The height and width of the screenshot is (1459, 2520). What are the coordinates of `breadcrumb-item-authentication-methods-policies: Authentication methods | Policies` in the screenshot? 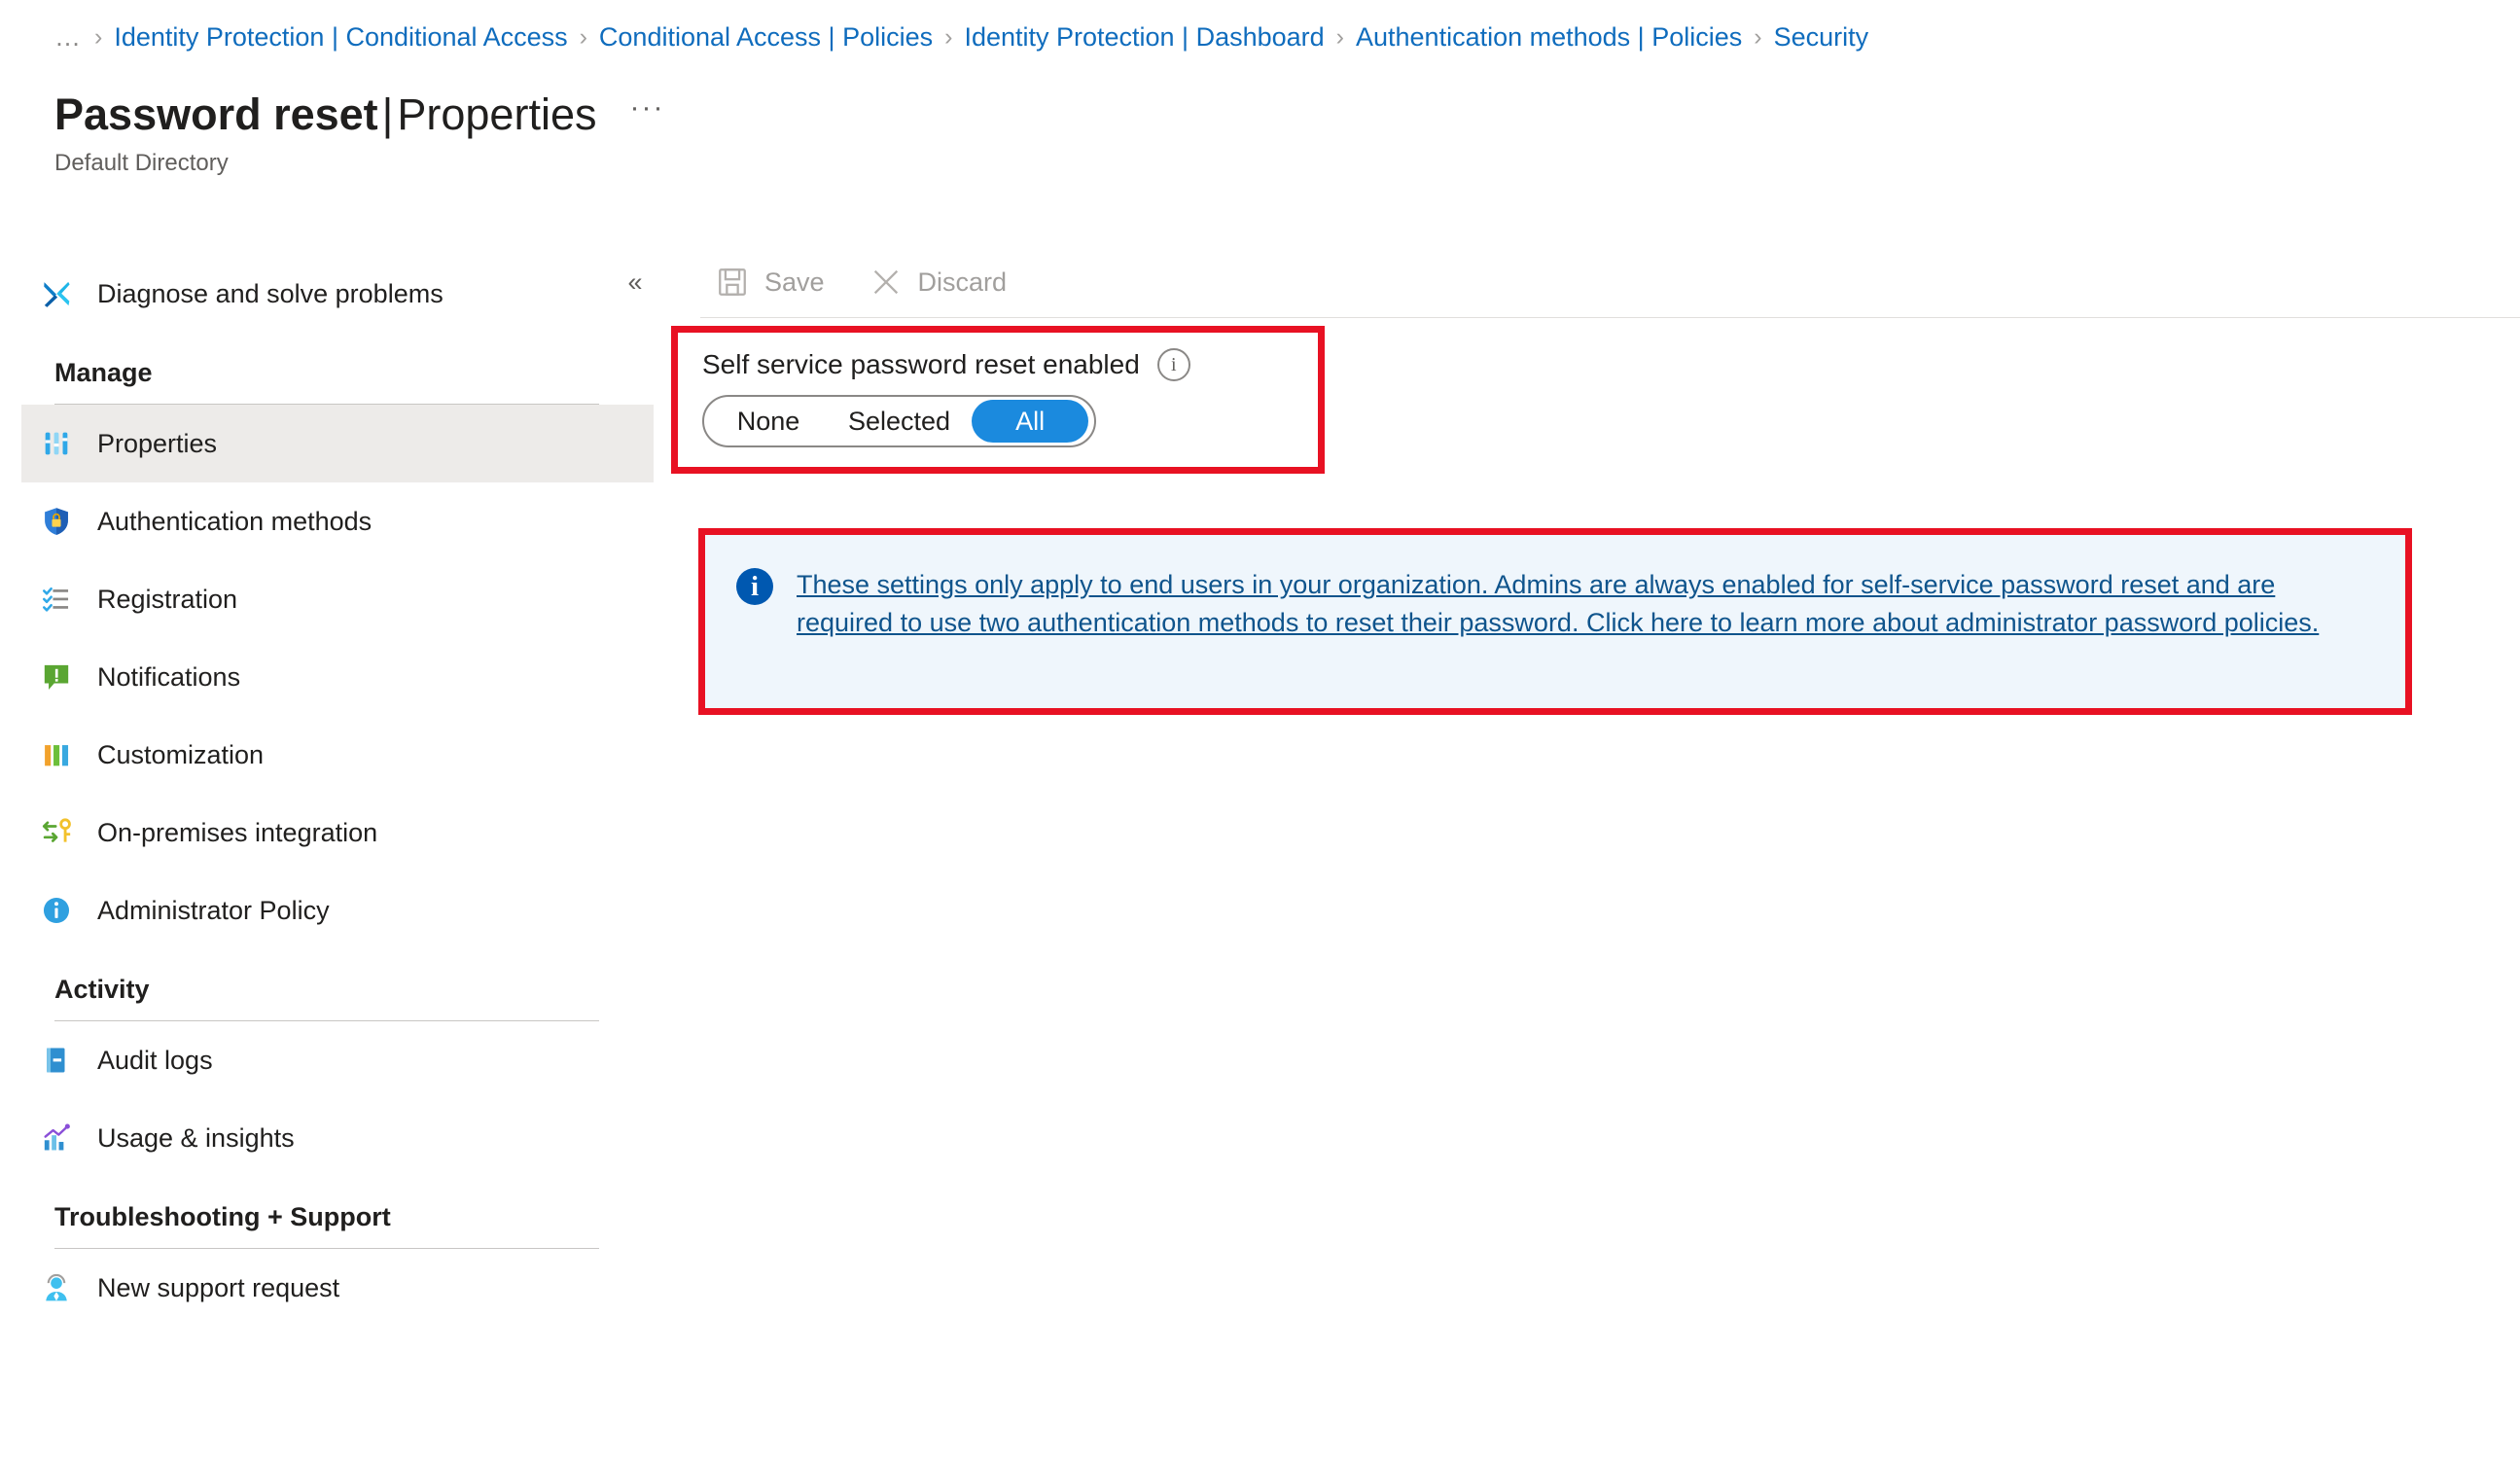 It's located at (1549, 37).